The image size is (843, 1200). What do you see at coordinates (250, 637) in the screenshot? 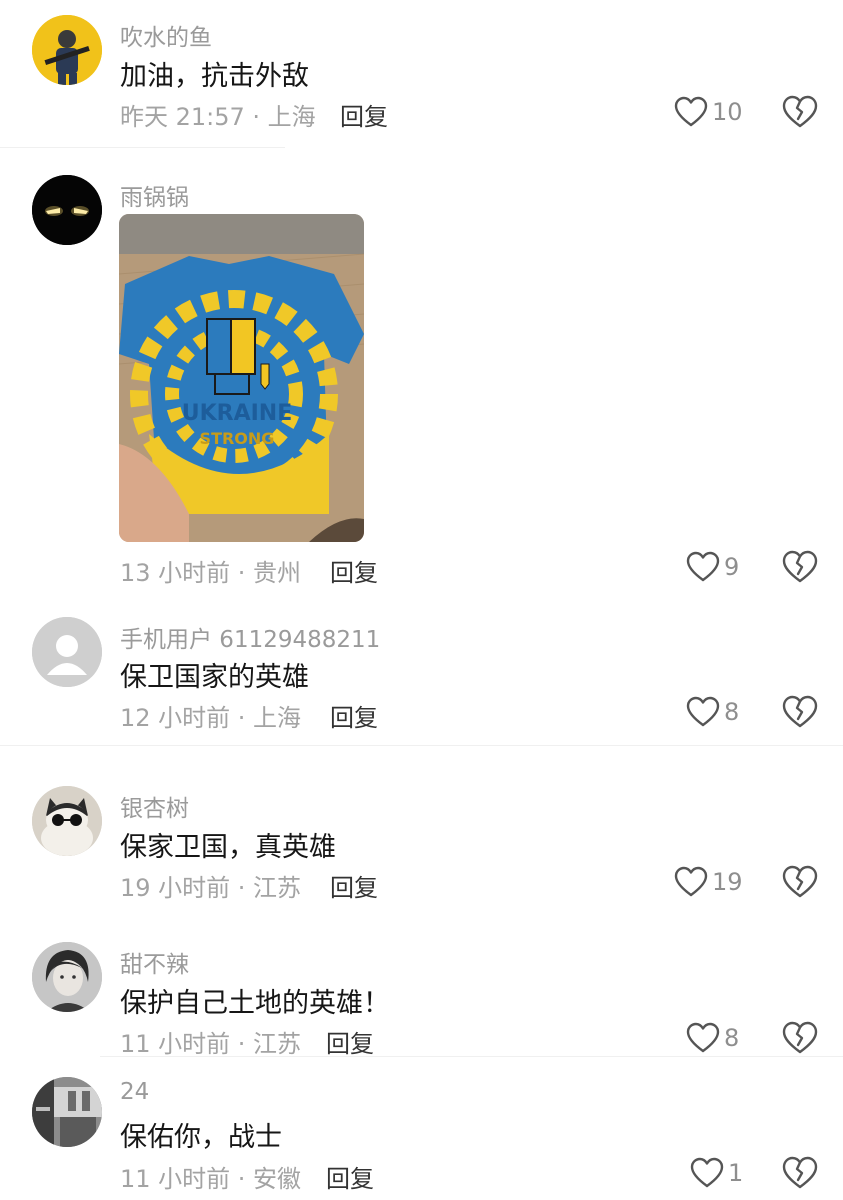
I see `comment-username: 手机用户 61129488211` at bounding box center [250, 637].